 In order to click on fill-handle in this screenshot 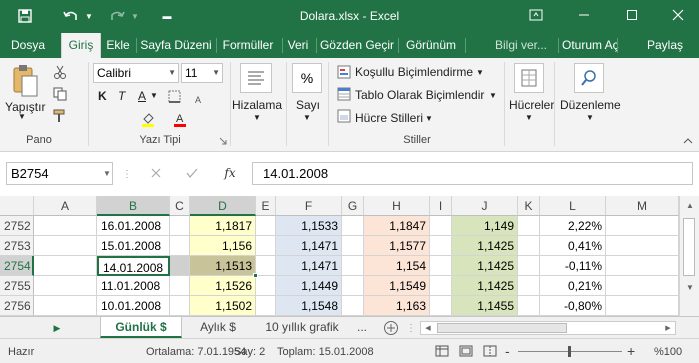, I will do `click(255, 275)`.